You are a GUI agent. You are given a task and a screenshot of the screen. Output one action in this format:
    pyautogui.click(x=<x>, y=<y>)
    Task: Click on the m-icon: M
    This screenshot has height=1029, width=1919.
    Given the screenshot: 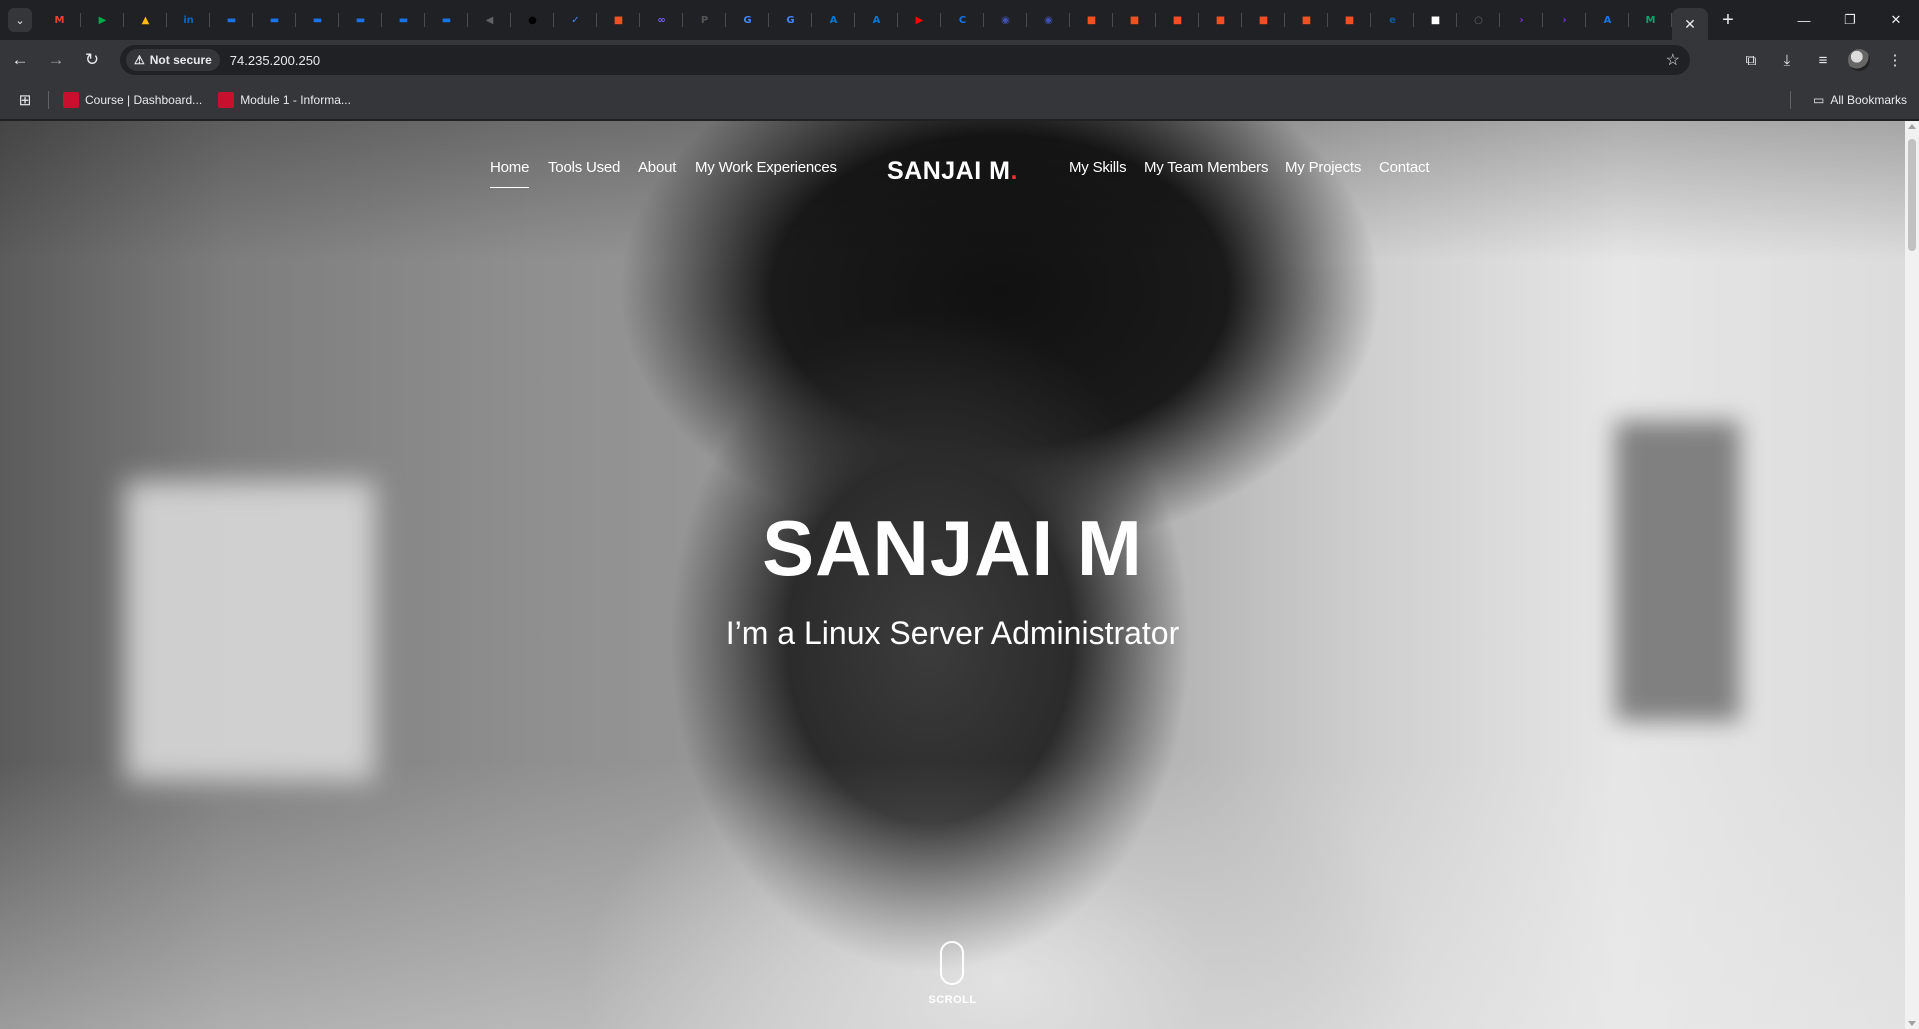 What is the action you would take?
    pyautogui.click(x=1650, y=20)
    